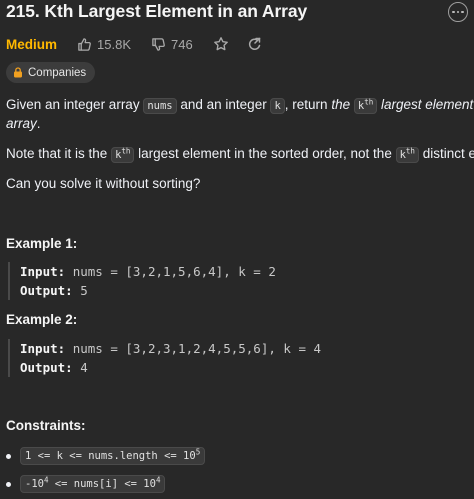 The width and height of the screenshot is (474, 499). Describe the element at coordinates (143, 44) in the screenshot. I see `problem-meta-row: Medium 15.8K 746` at that location.